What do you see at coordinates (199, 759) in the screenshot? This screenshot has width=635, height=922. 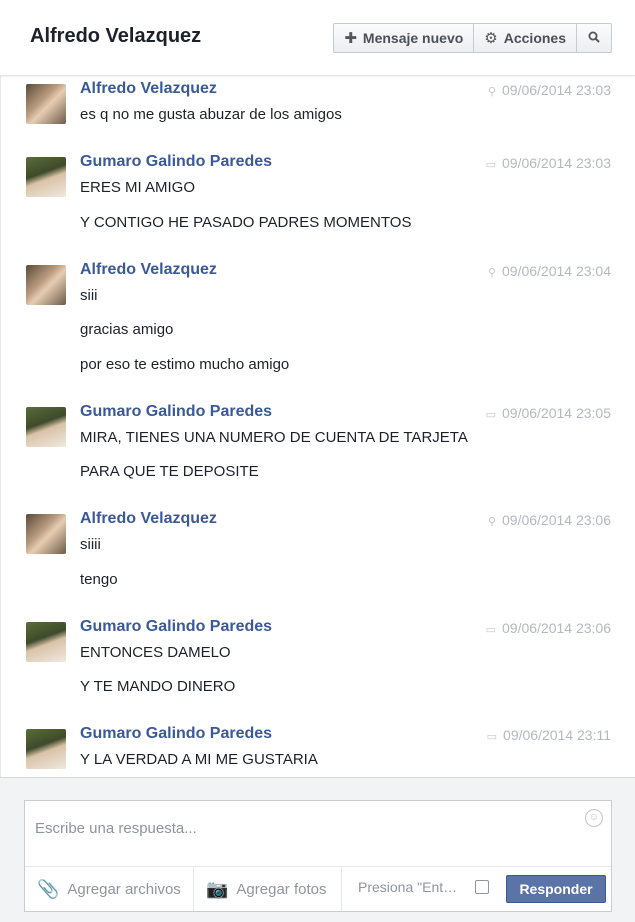 I see `message-text: Y LA VERDAD A MI ME GUSTARIA` at bounding box center [199, 759].